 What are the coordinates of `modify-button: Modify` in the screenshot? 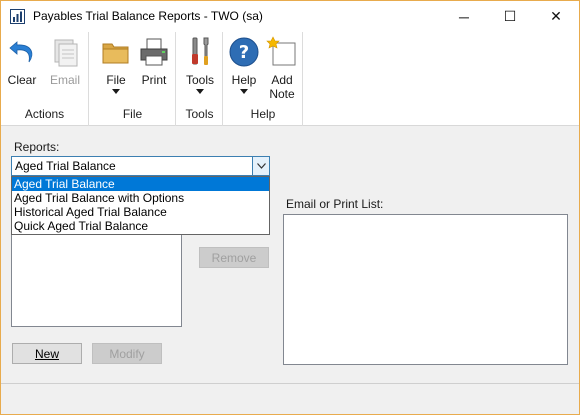 It's located at (127, 353).